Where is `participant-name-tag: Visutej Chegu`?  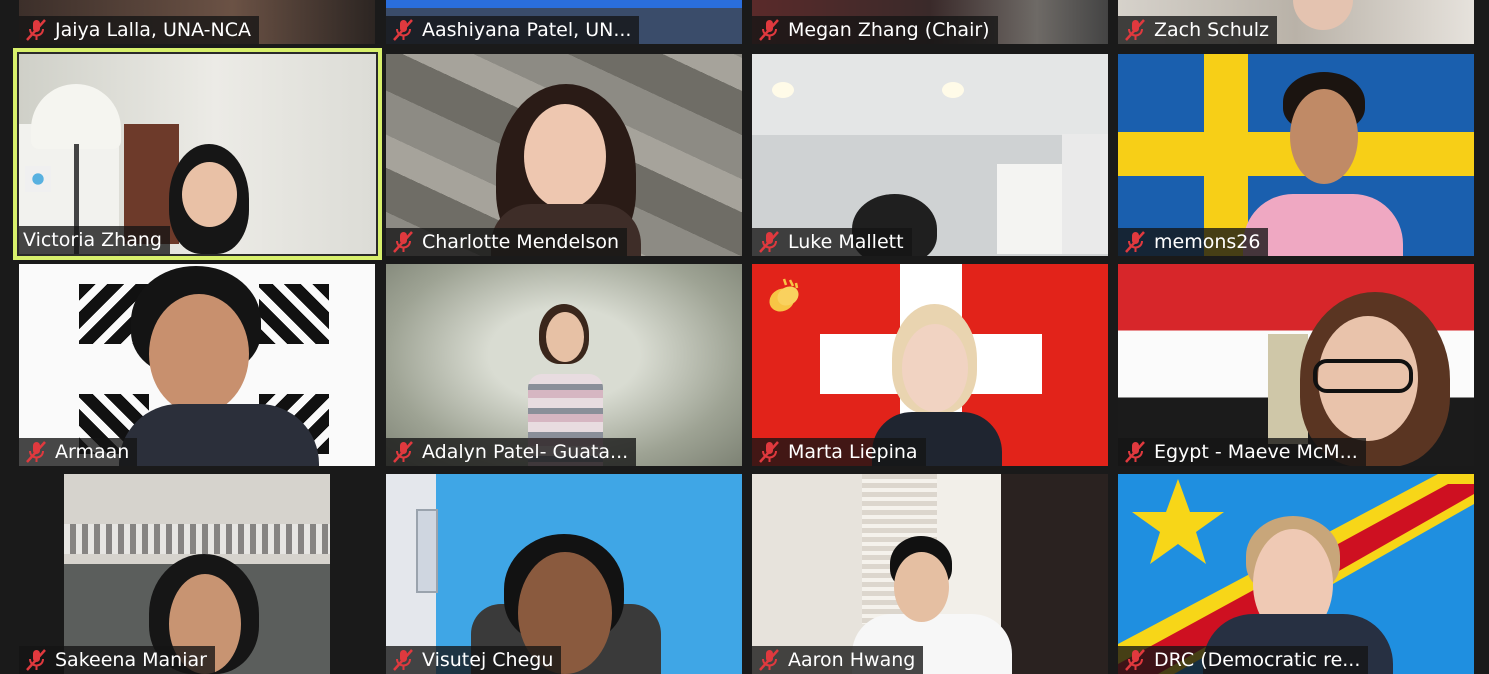
participant-name-tag: Visutej Chegu is located at coordinates (474, 660).